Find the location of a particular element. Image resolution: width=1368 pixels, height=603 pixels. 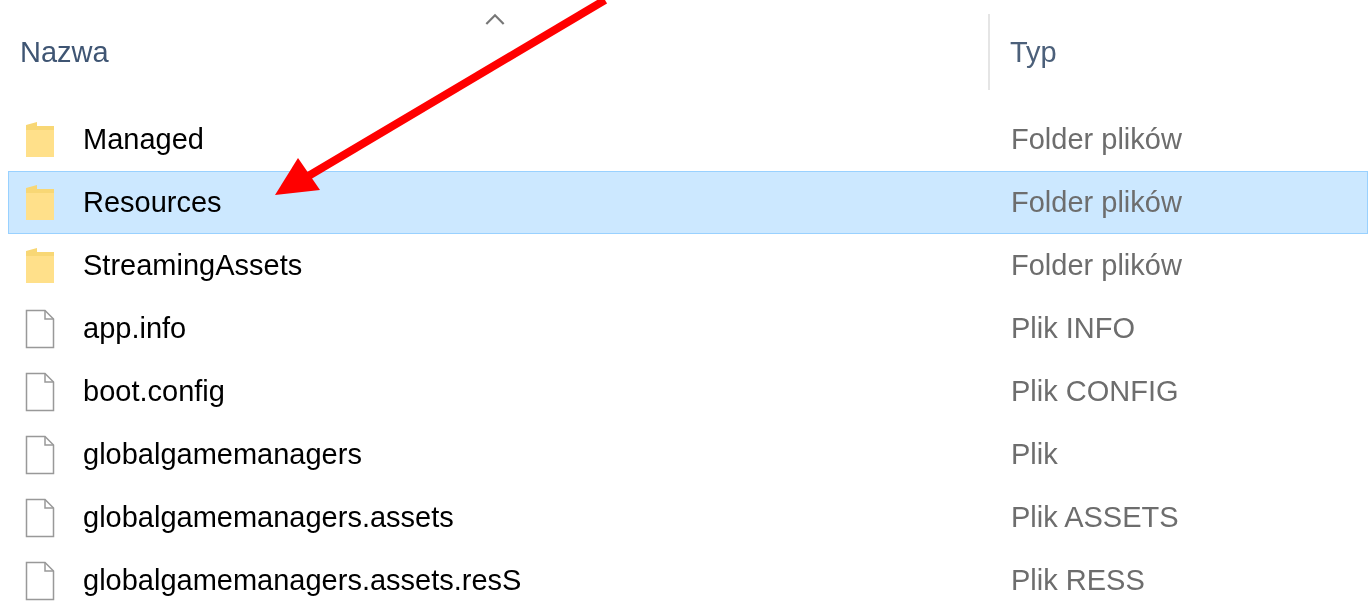

file-name: globalgamemanagers.assets is located at coordinates (268, 517).